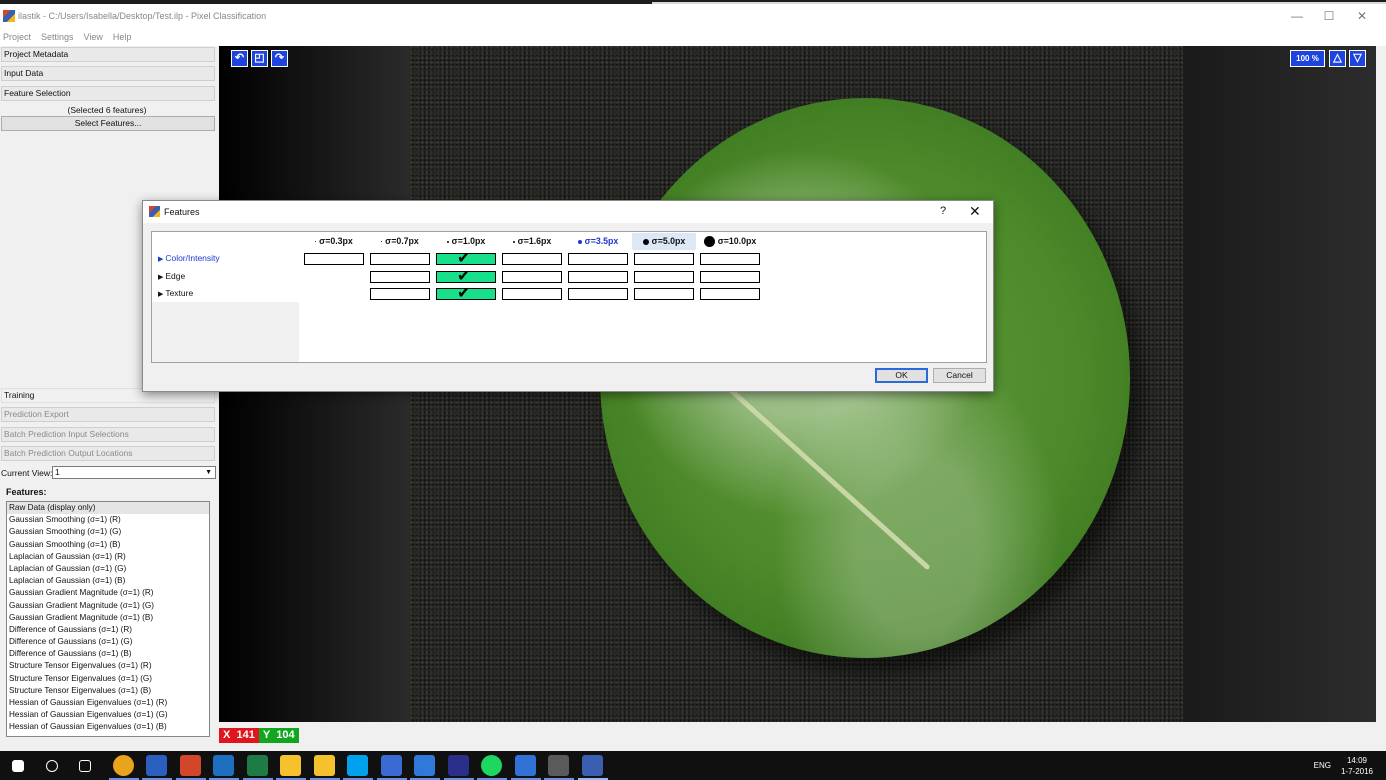  What do you see at coordinates (334, 241) in the screenshot?
I see `scale-header: σ=0.3px` at bounding box center [334, 241].